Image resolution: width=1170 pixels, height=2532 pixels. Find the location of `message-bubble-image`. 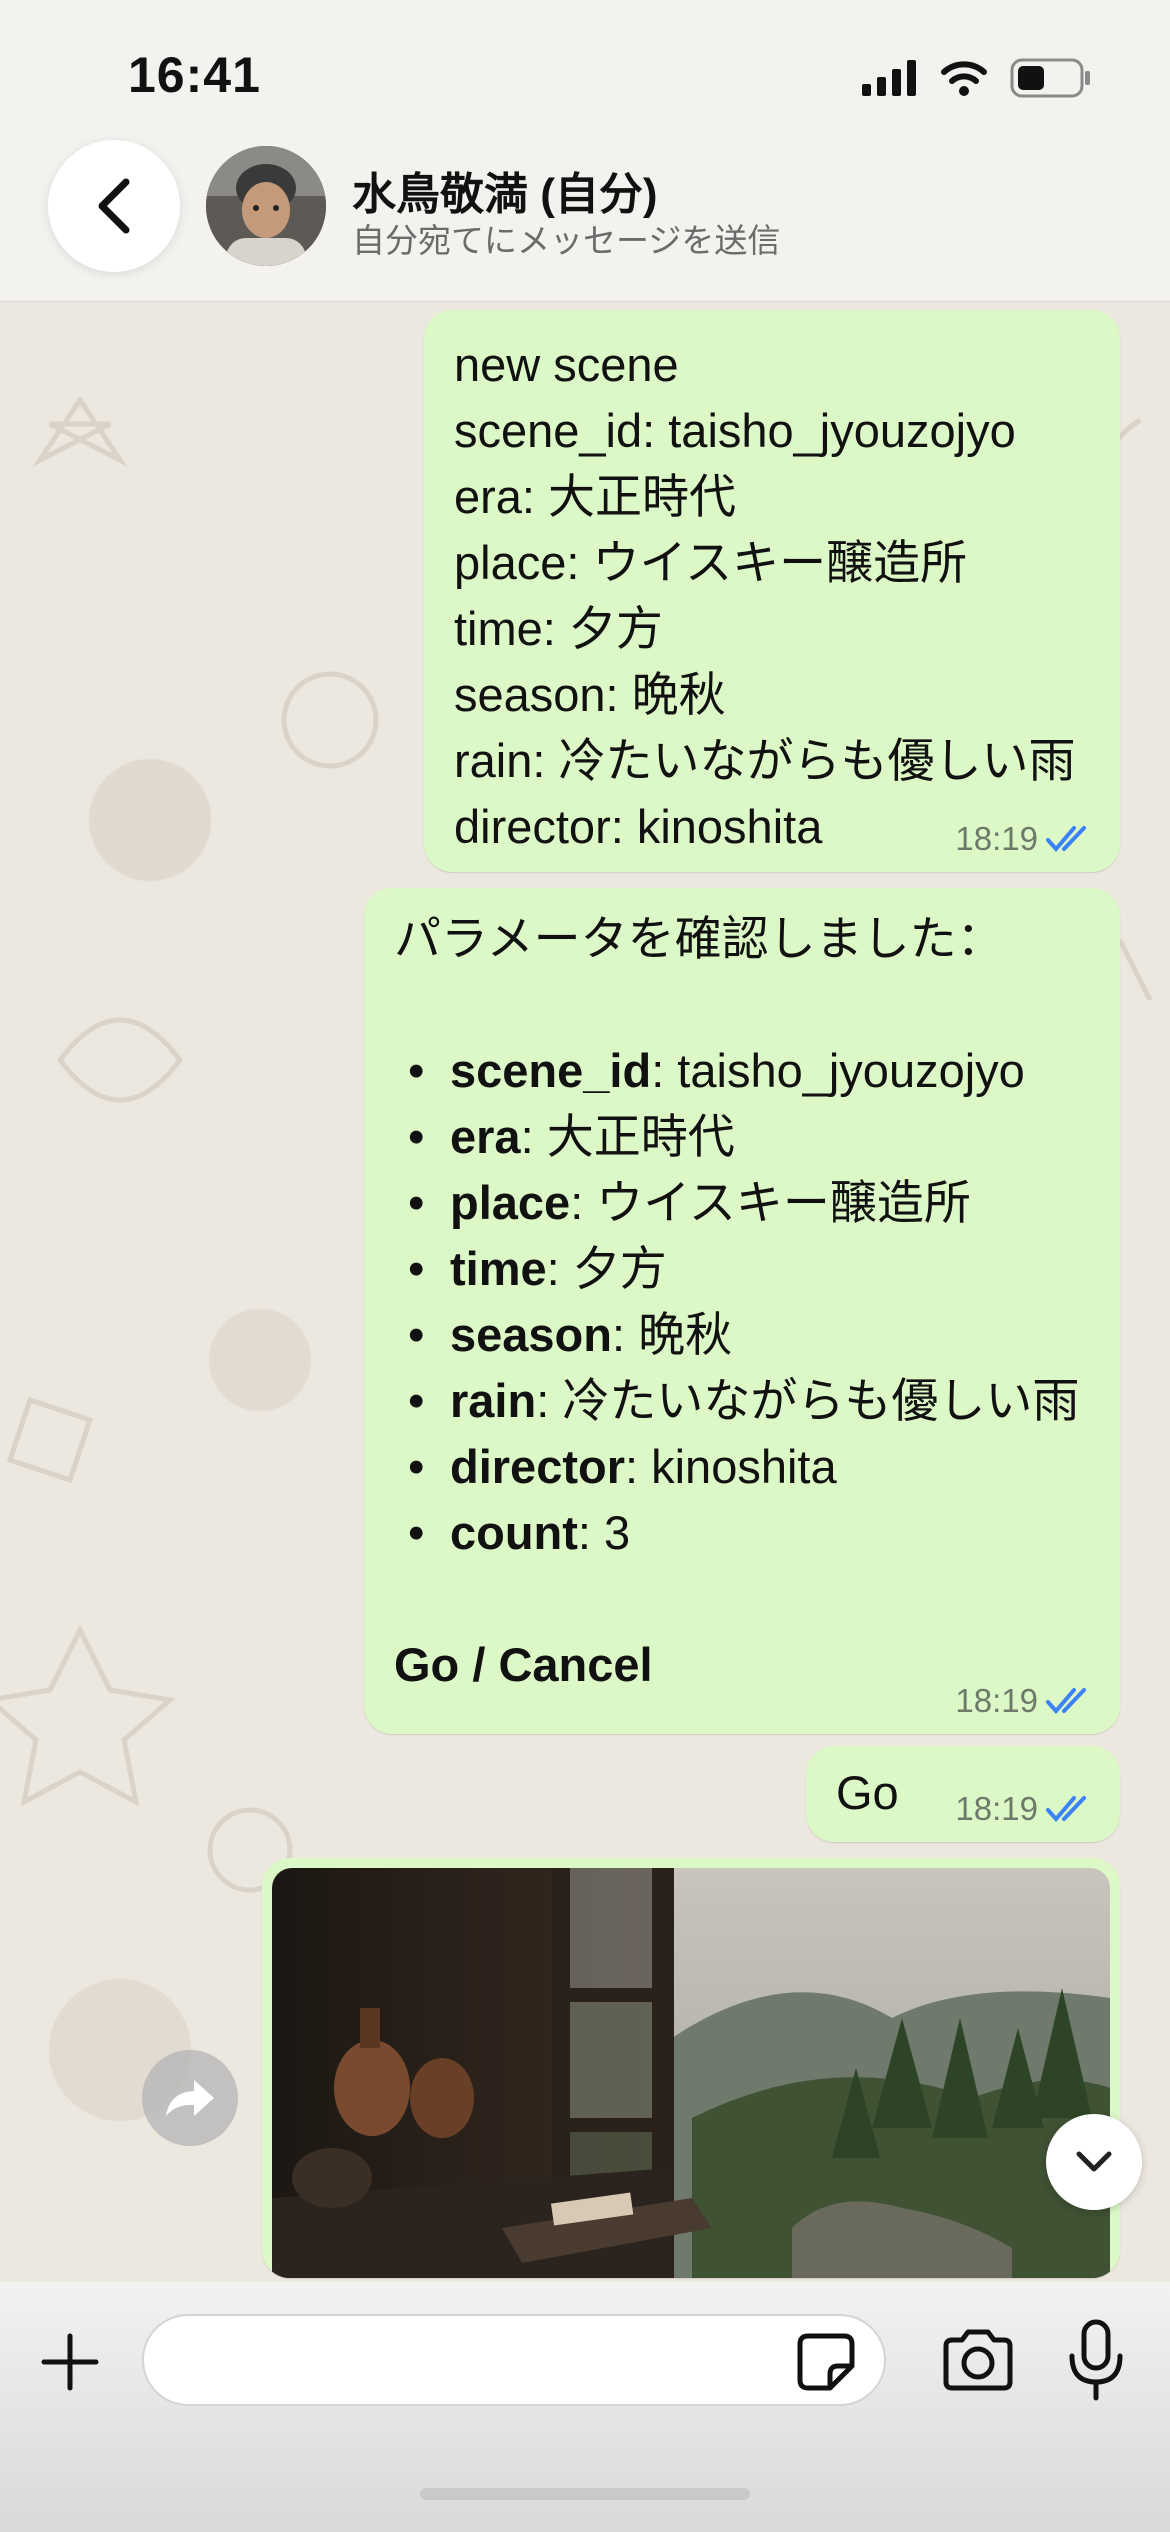

message-bubble-image is located at coordinates (691, 2068).